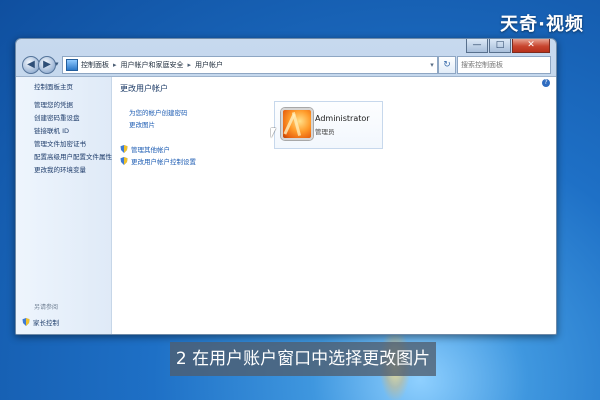 This screenshot has width=600, height=400. I want to click on address-bar: 控制面板 ▸ 用户帐户和家庭安全 ▸ 用户帐户 ▾, so click(250, 65).